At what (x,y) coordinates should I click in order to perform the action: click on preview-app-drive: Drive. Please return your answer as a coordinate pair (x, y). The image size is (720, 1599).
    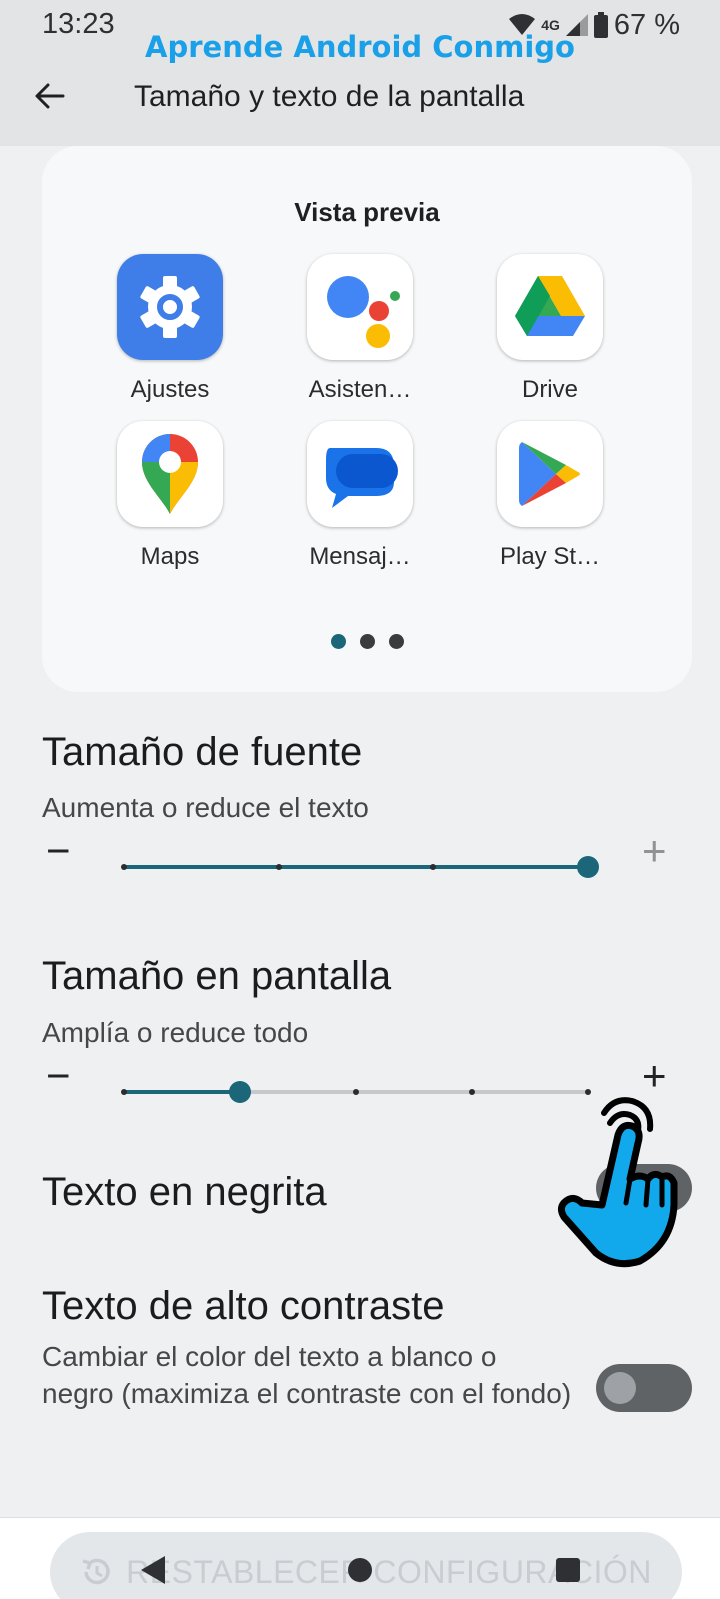
    Looking at the image, I should click on (550, 329).